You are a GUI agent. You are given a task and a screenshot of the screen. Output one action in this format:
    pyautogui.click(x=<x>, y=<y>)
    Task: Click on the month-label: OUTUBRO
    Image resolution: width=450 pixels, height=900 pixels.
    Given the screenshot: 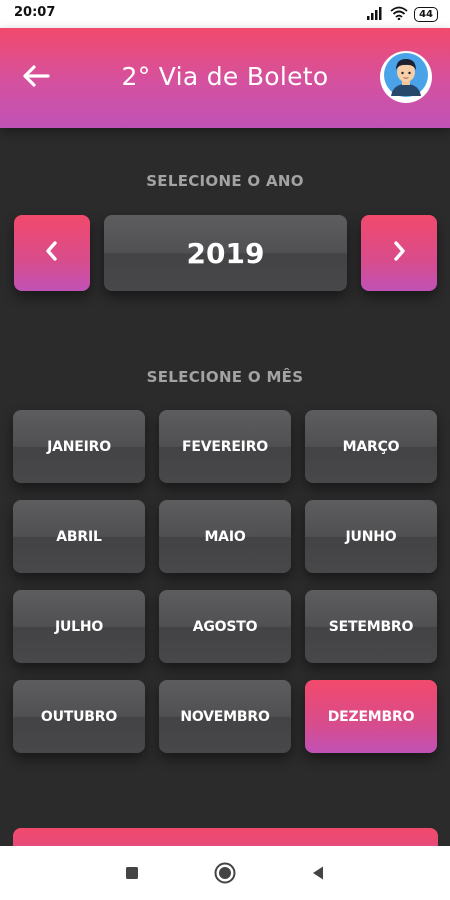 What is the action you would take?
    pyautogui.click(x=79, y=716)
    